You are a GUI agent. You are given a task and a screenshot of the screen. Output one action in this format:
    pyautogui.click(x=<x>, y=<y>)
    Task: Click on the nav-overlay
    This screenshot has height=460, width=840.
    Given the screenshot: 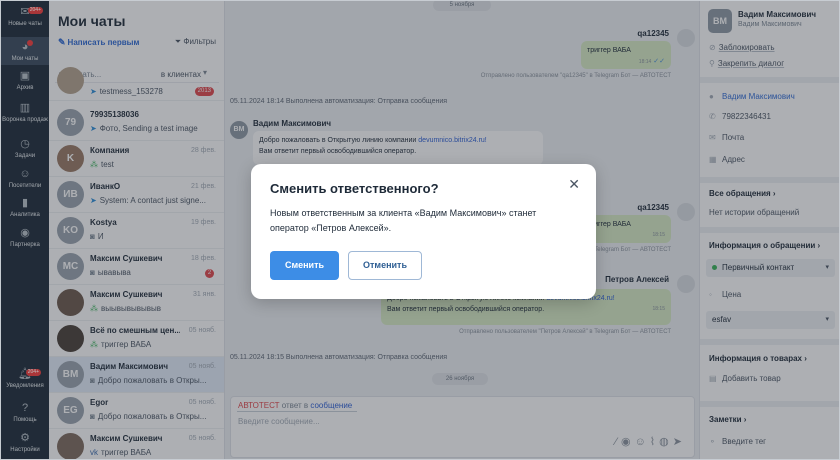 What is the action you would take?
    pyautogui.click(x=25, y=230)
    